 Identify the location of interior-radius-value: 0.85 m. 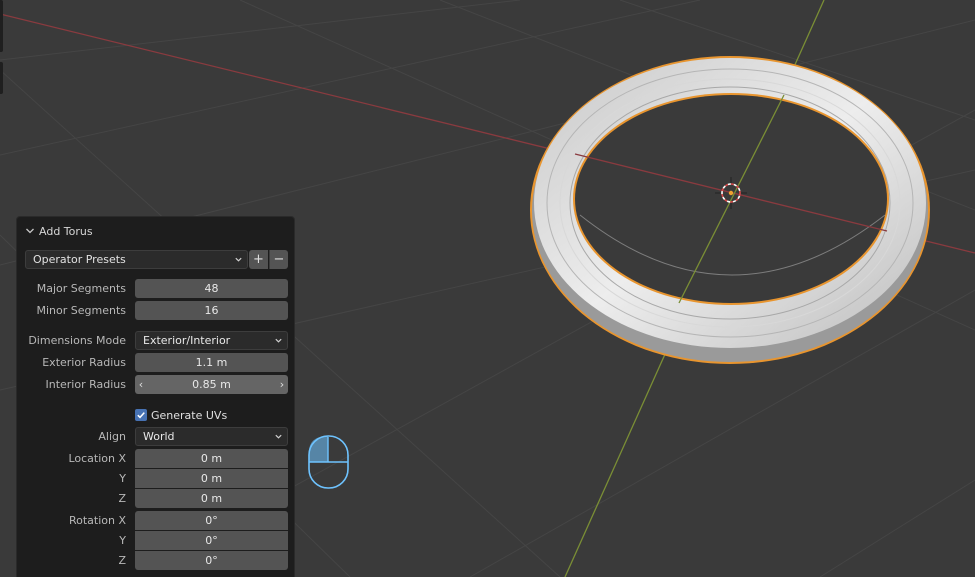
(211, 384).